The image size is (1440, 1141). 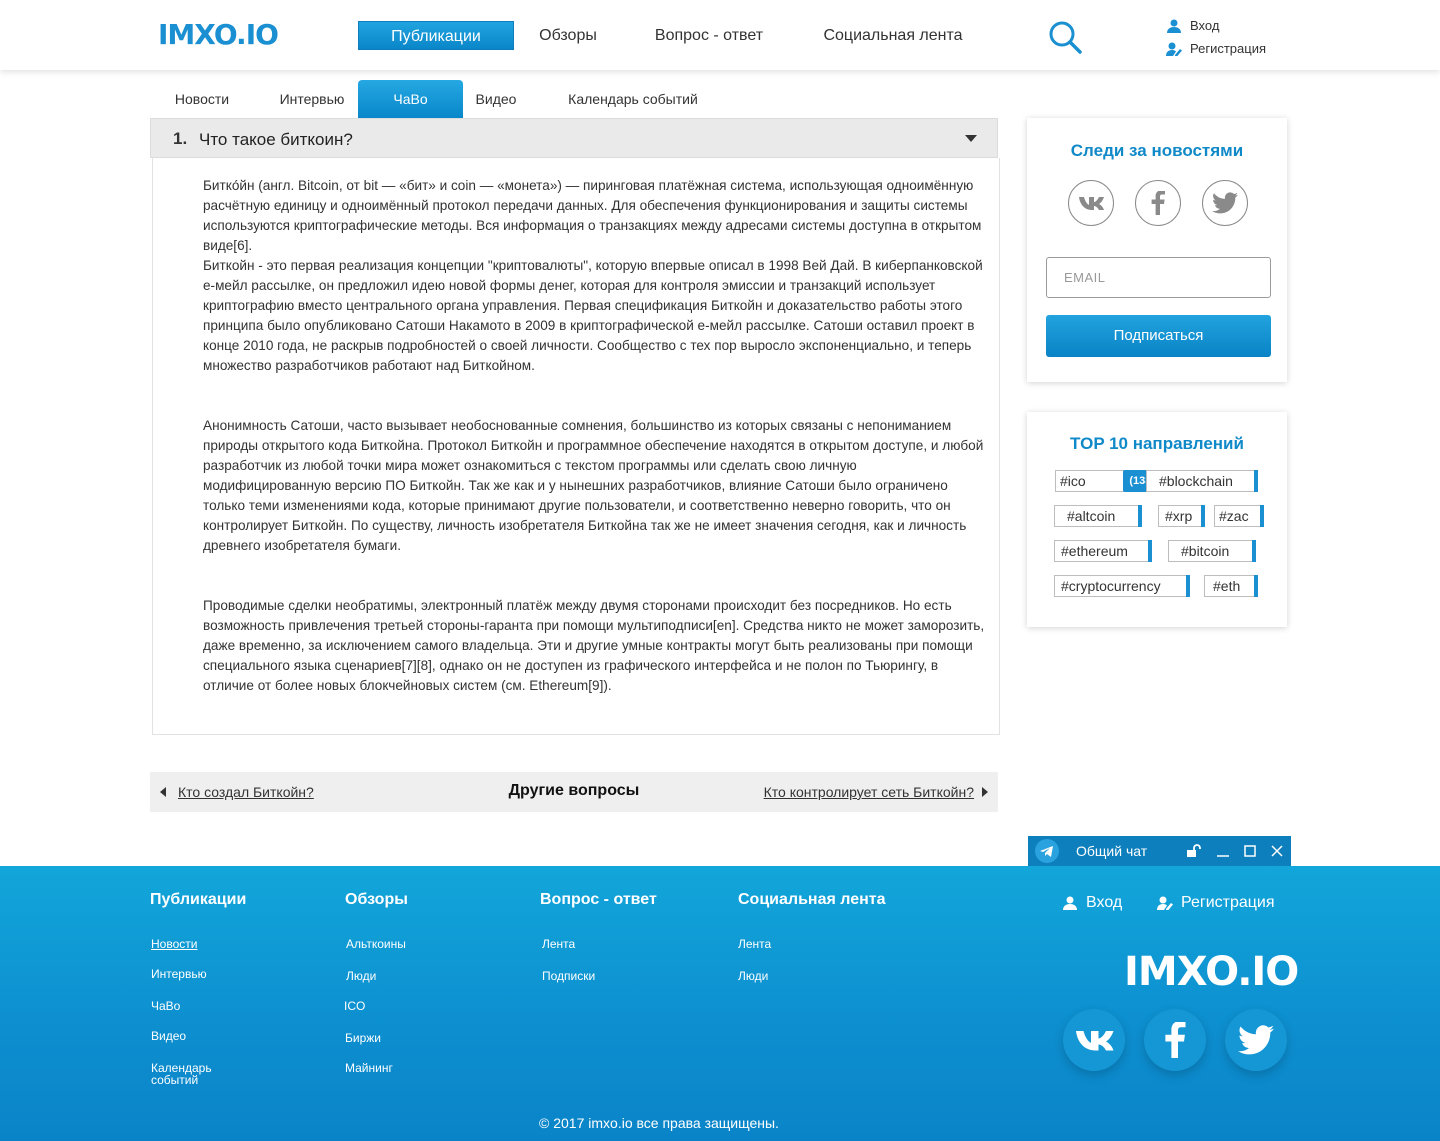 What do you see at coordinates (1250, 851) in the screenshot?
I see `maximize-icon` at bounding box center [1250, 851].